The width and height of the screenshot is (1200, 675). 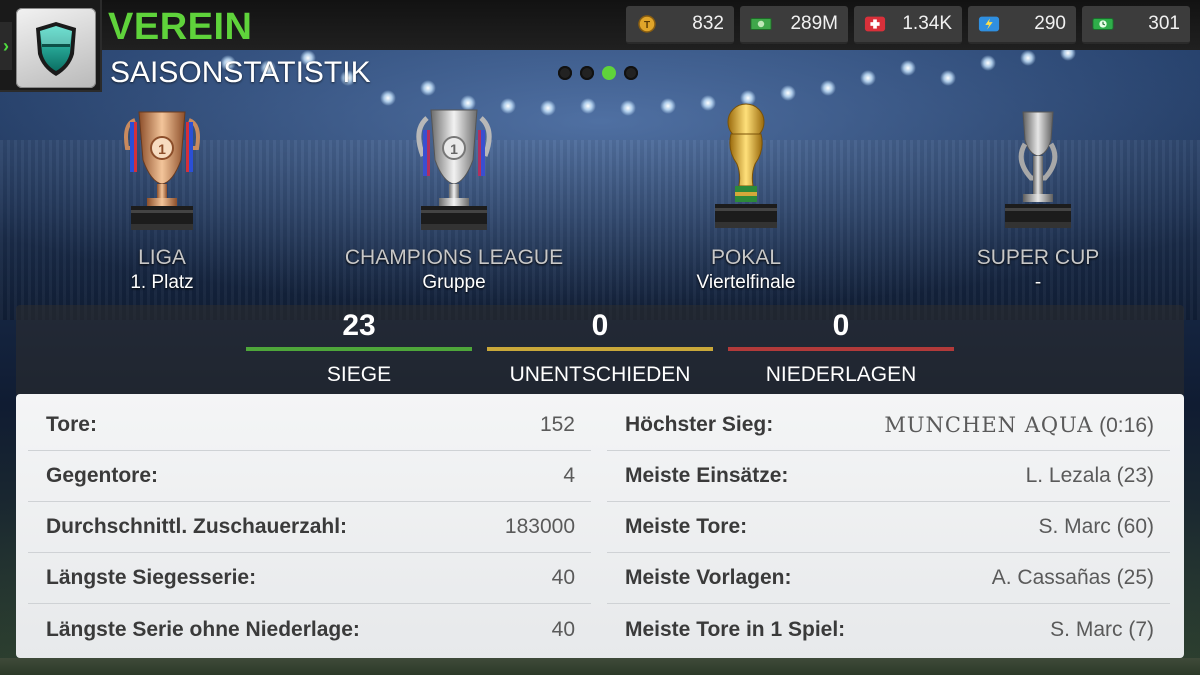 I want to click on stat-value: S. Marc (60), so click(x=1096, y=526).